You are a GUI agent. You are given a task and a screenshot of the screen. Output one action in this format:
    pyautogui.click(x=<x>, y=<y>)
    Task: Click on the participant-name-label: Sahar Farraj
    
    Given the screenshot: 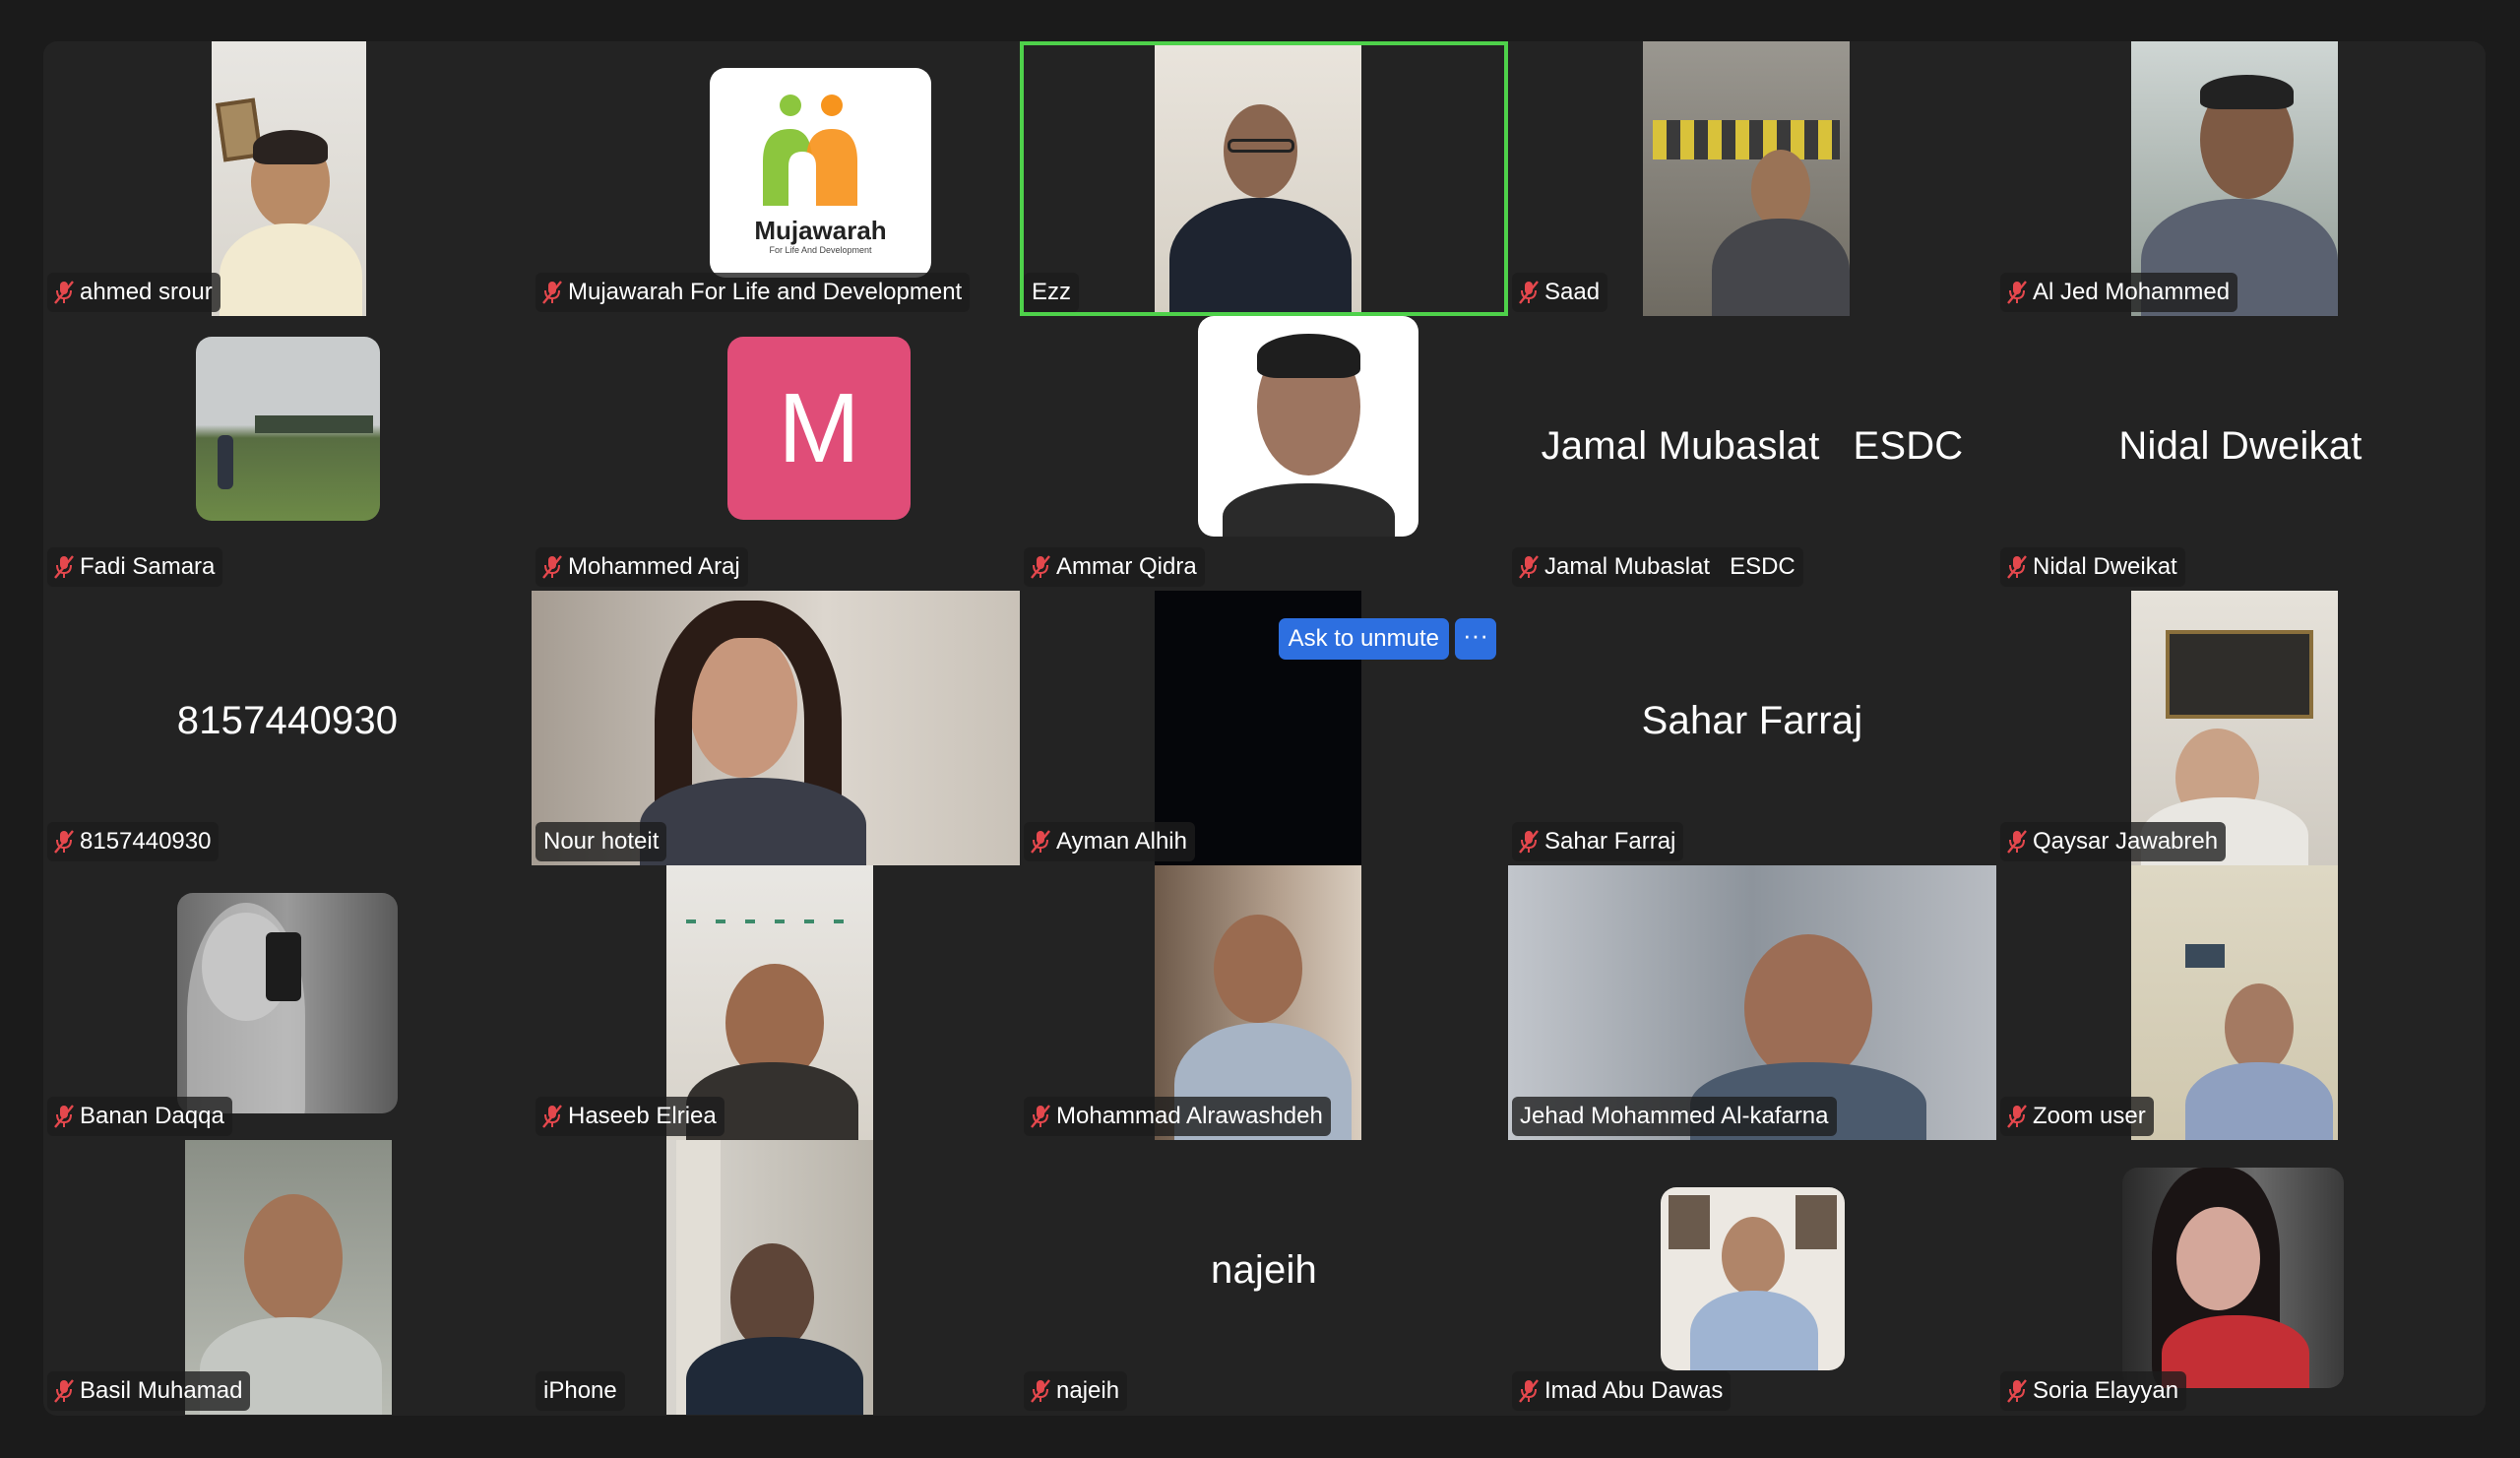 What is the action you would take?
    pyautogui.click(x=1598, y=841)
    